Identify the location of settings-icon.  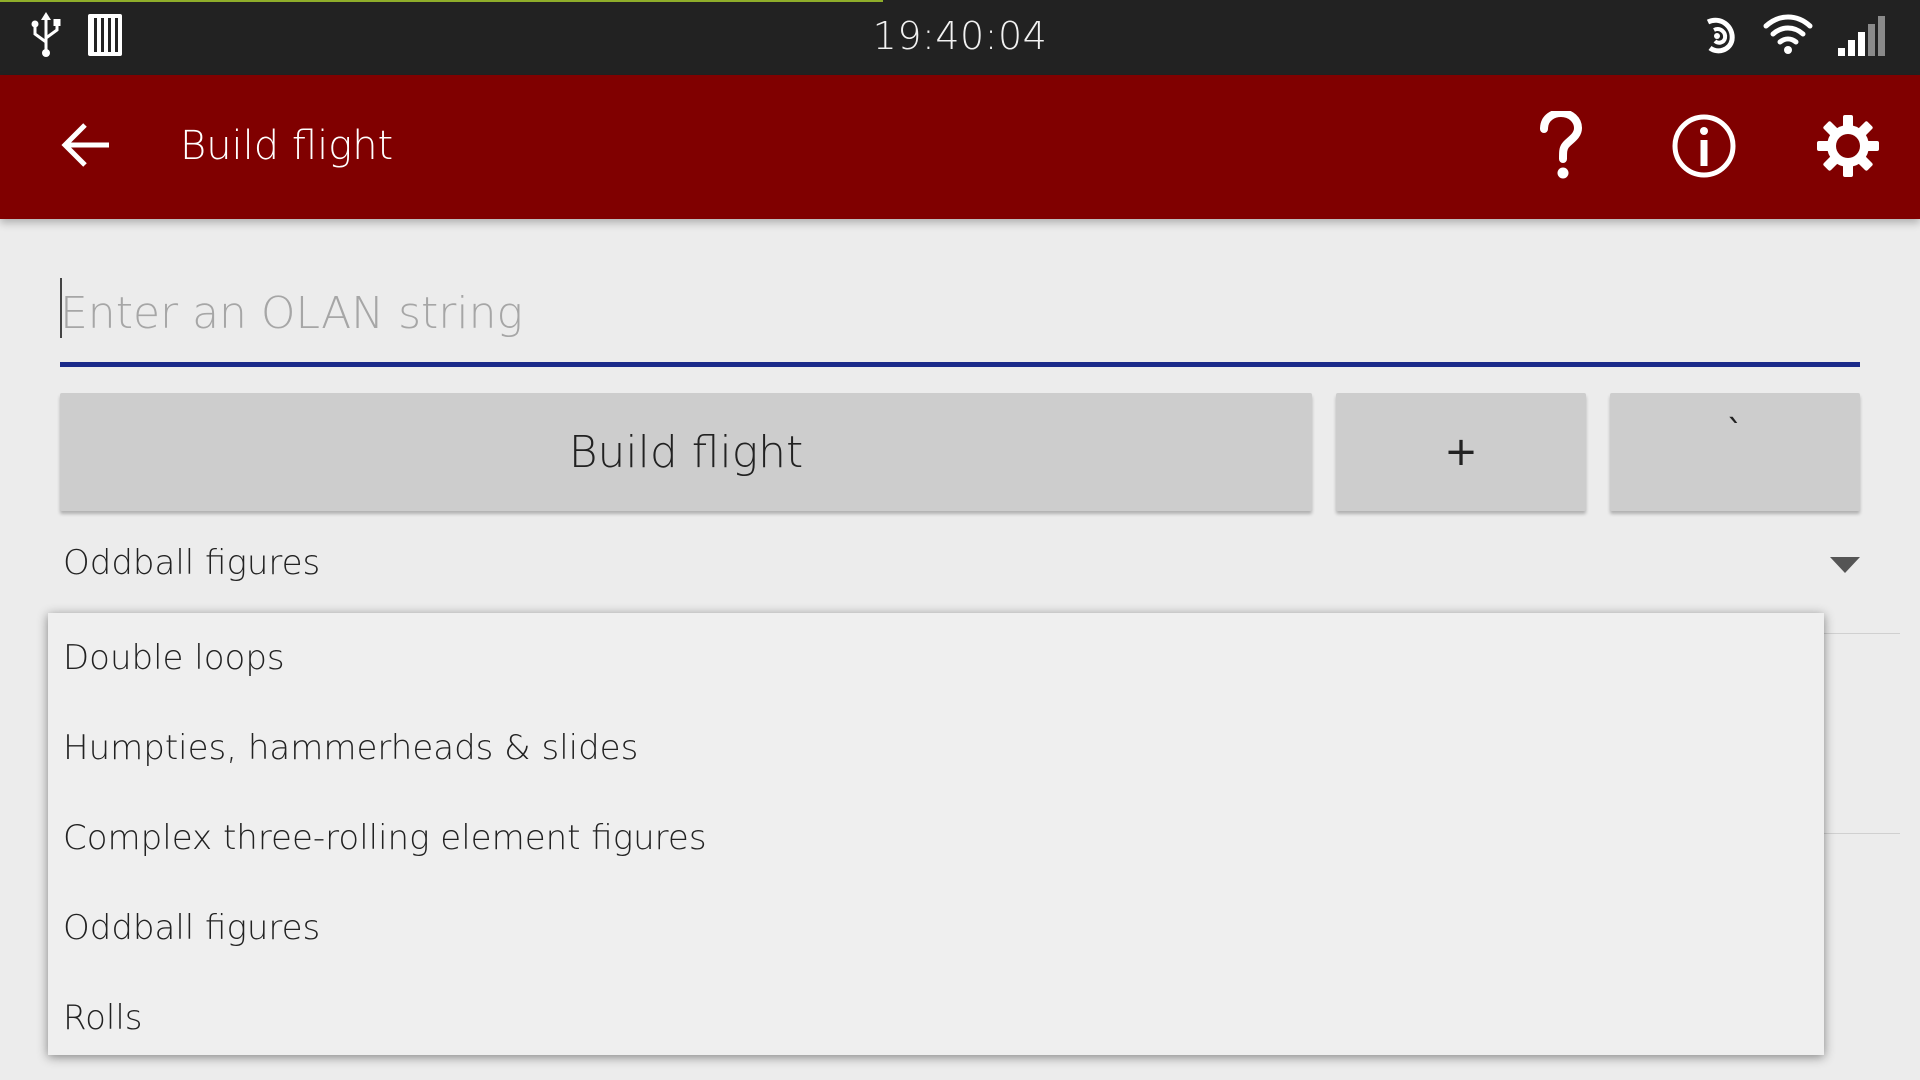
(1848, 148).